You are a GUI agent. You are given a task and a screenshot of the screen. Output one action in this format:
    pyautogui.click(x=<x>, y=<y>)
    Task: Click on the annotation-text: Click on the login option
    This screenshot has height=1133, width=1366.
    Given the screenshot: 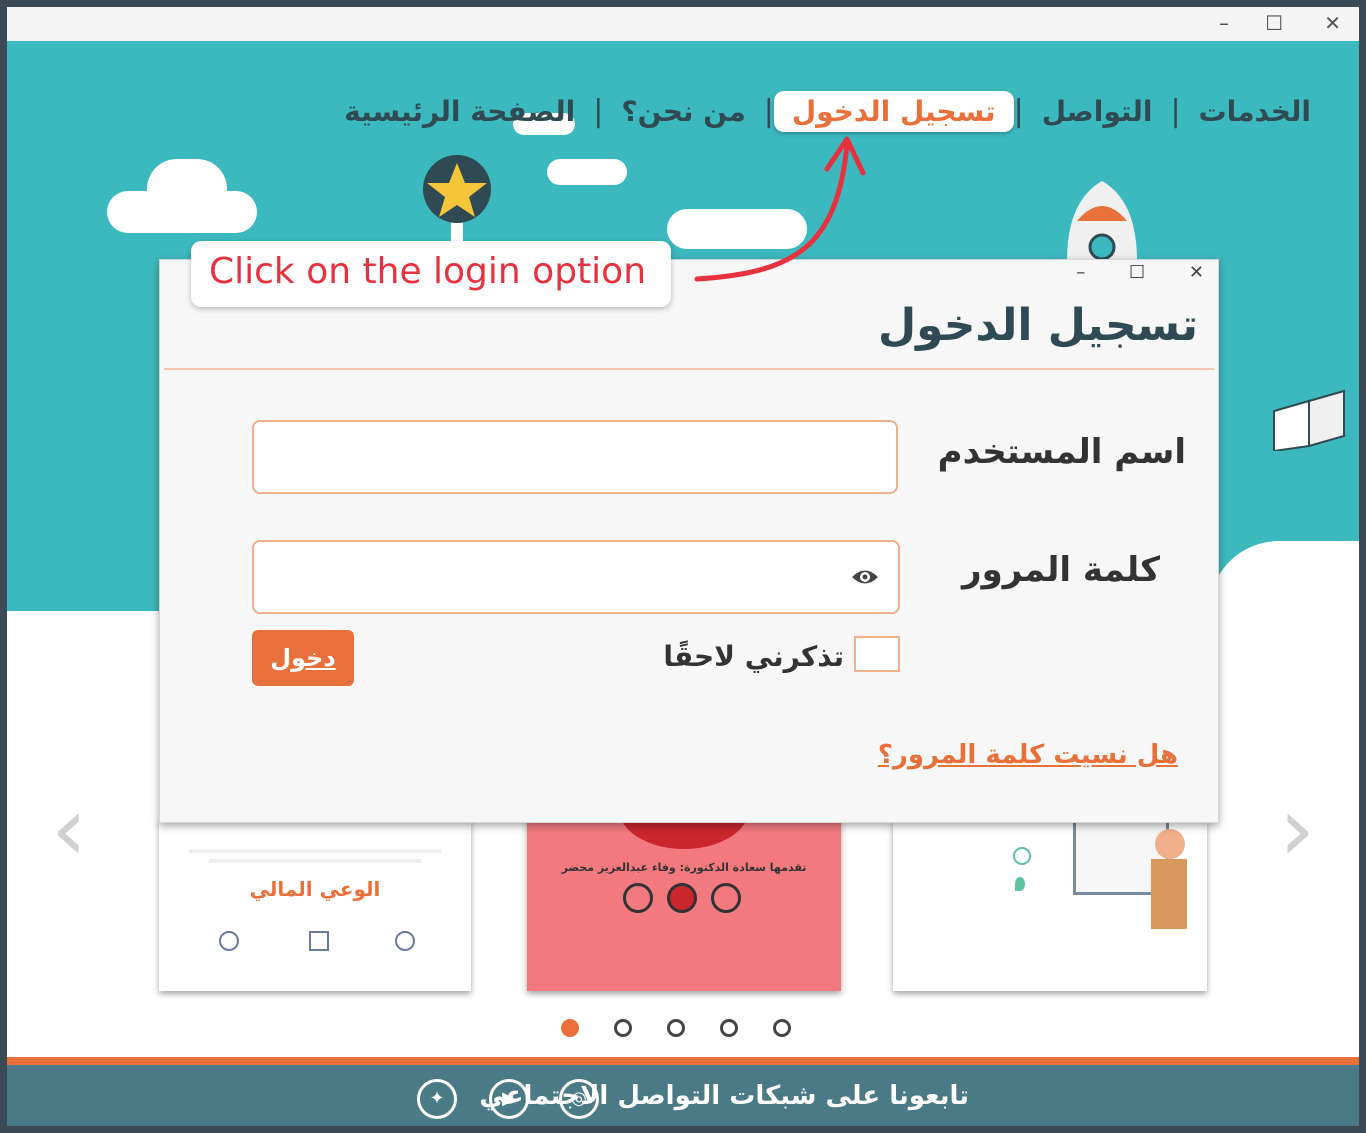 What is the action you would take?
    pyautogui.click(x=428, y=271)
    